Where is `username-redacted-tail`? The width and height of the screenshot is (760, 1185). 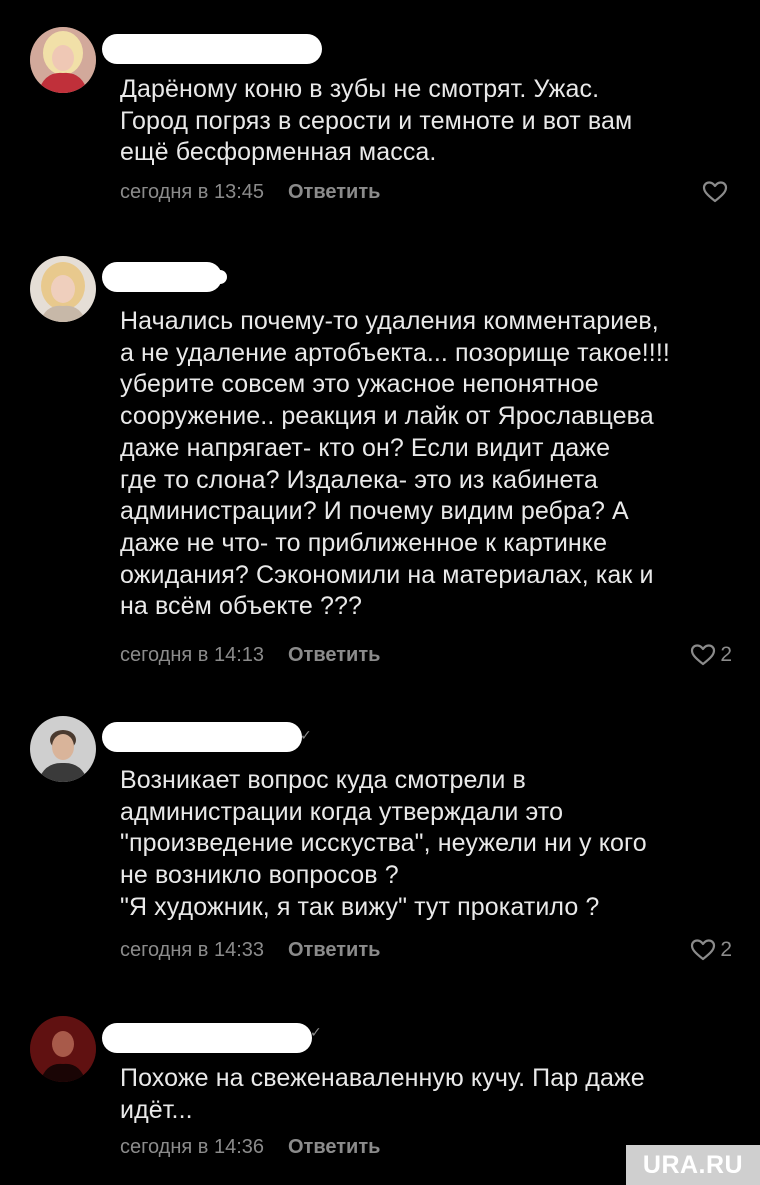 username-redacted-tail is located at coordinates (211, 277).